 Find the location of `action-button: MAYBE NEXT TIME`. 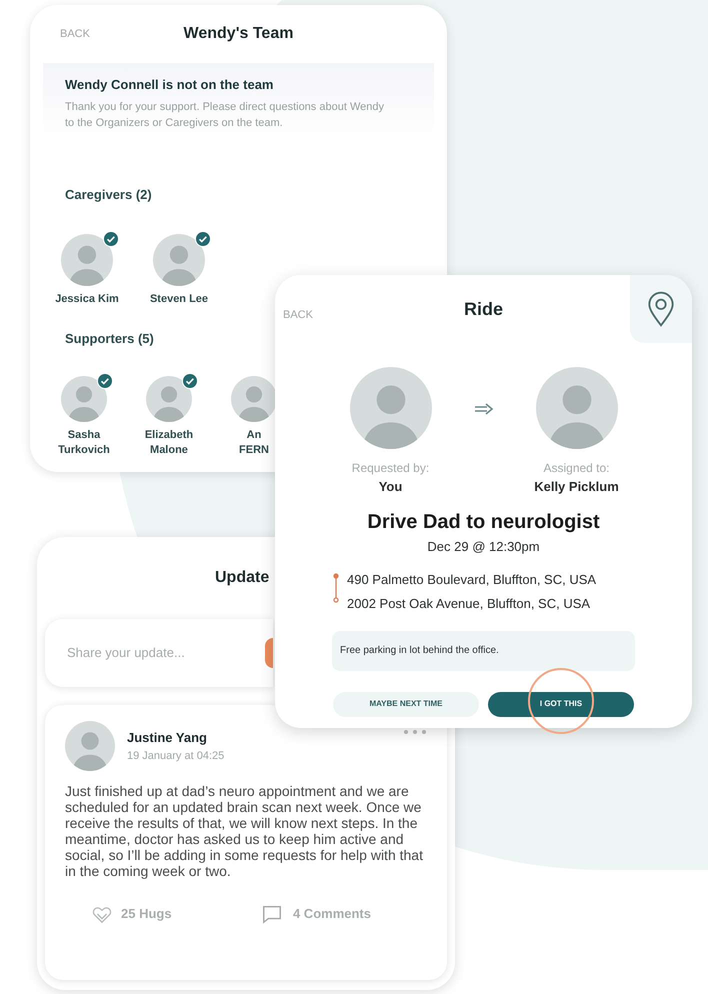

action-button: MAYBE NEXT TIME is located at coordinates (406, 704).